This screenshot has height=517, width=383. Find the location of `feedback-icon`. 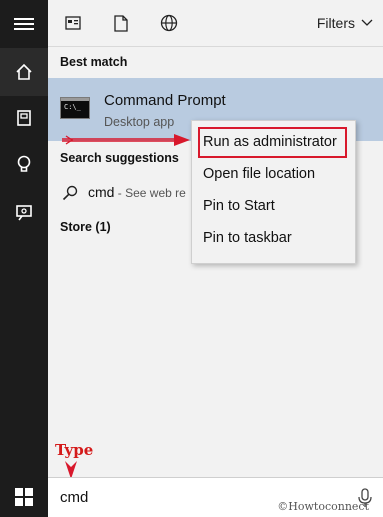

feedback-icon is located at coordinates (24, 213).